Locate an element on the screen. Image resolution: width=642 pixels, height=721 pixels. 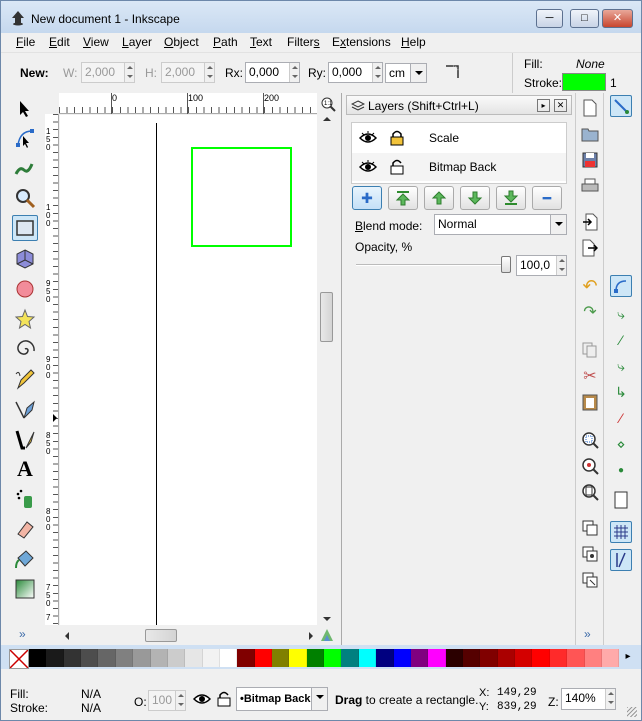
tweak-tool-icon is located at coordinates (25, 167).